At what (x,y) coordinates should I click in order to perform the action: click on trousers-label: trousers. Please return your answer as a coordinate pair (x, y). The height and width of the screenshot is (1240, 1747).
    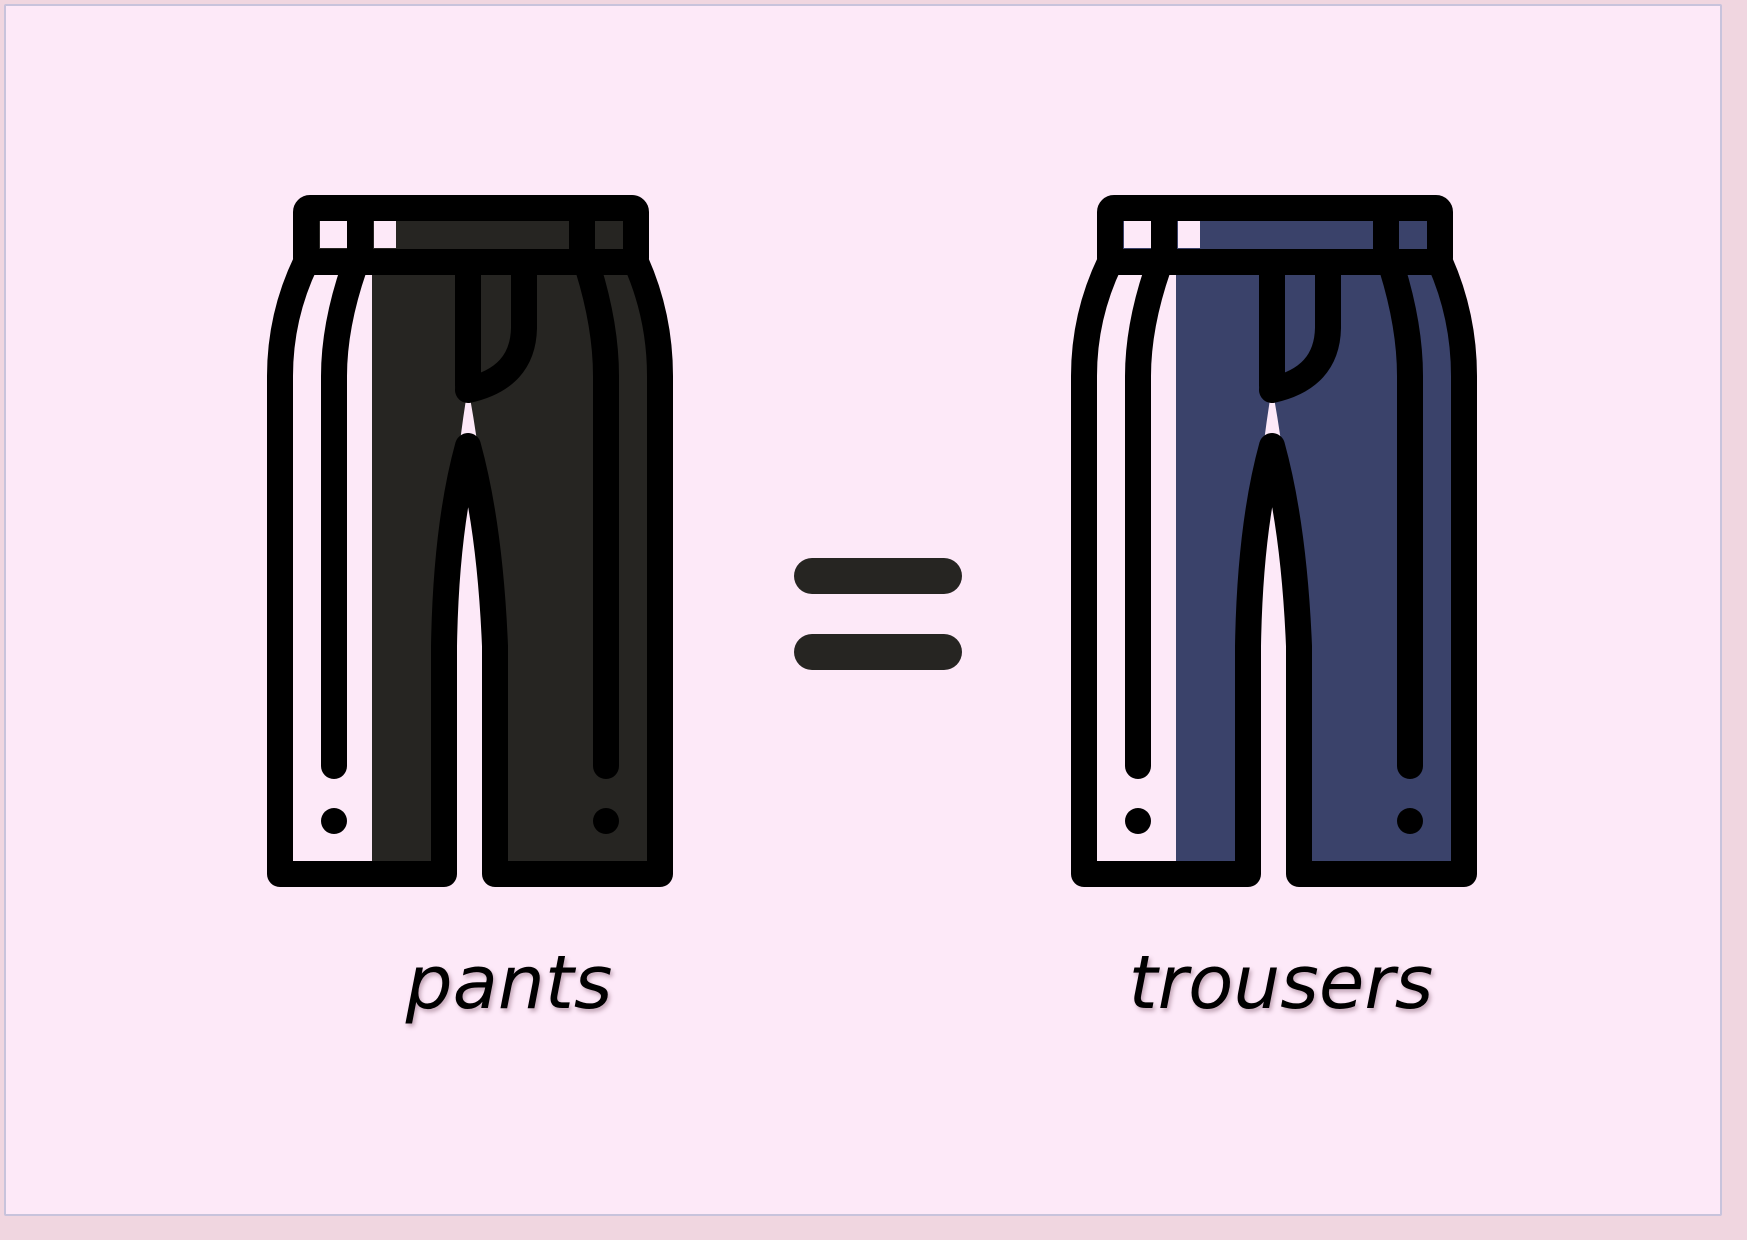
    Looking at the image, I should click on (1281, 983).